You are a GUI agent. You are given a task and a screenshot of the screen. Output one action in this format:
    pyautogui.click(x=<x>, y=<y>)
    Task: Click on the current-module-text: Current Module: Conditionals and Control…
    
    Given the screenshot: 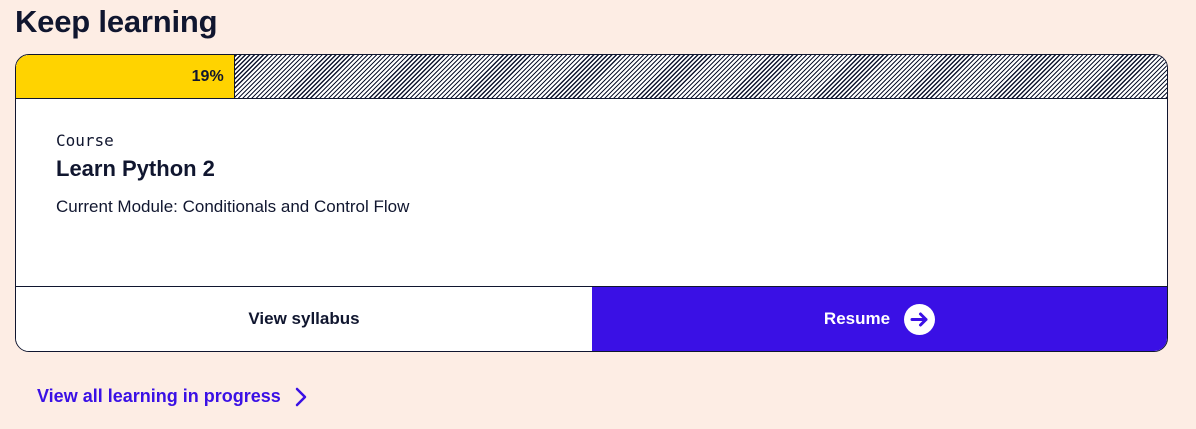 What is the action you would take?
    pyautogui.click(x=233, y=206)
    